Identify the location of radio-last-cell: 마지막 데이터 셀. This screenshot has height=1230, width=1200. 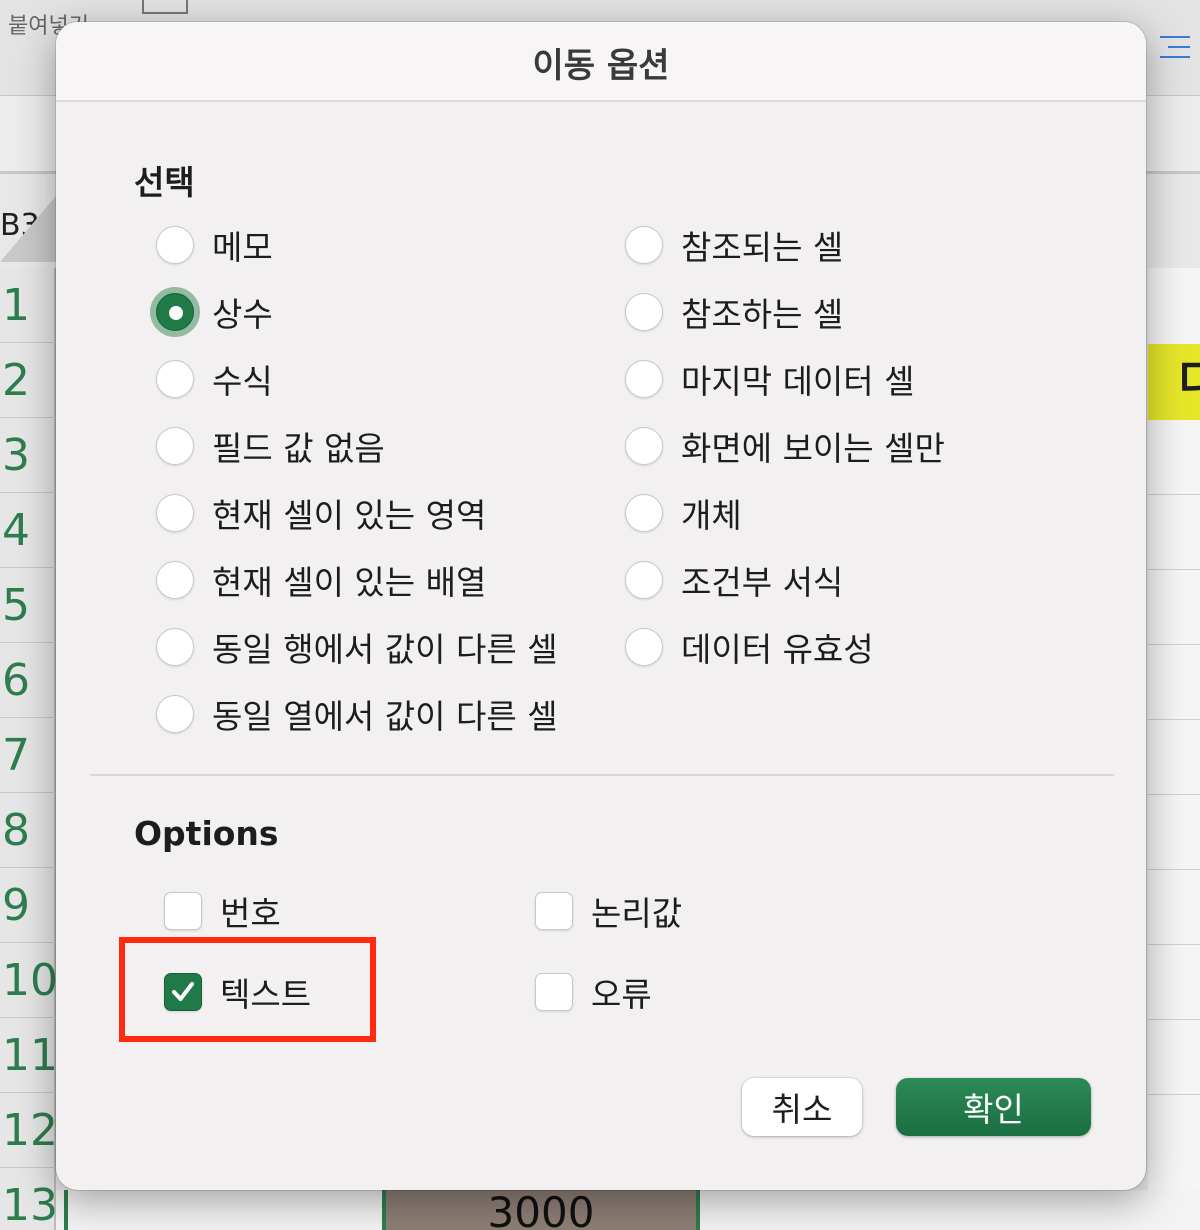
(770, 379).